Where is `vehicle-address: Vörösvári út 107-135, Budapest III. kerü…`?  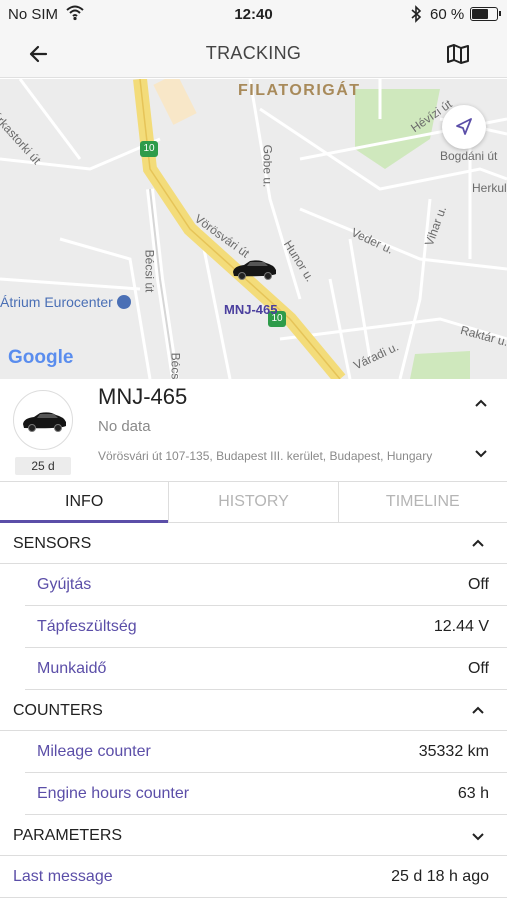 vehicle-address: Vörösvári út 107-135, Budapest III. kerü… is located at coordinates (265, 456).